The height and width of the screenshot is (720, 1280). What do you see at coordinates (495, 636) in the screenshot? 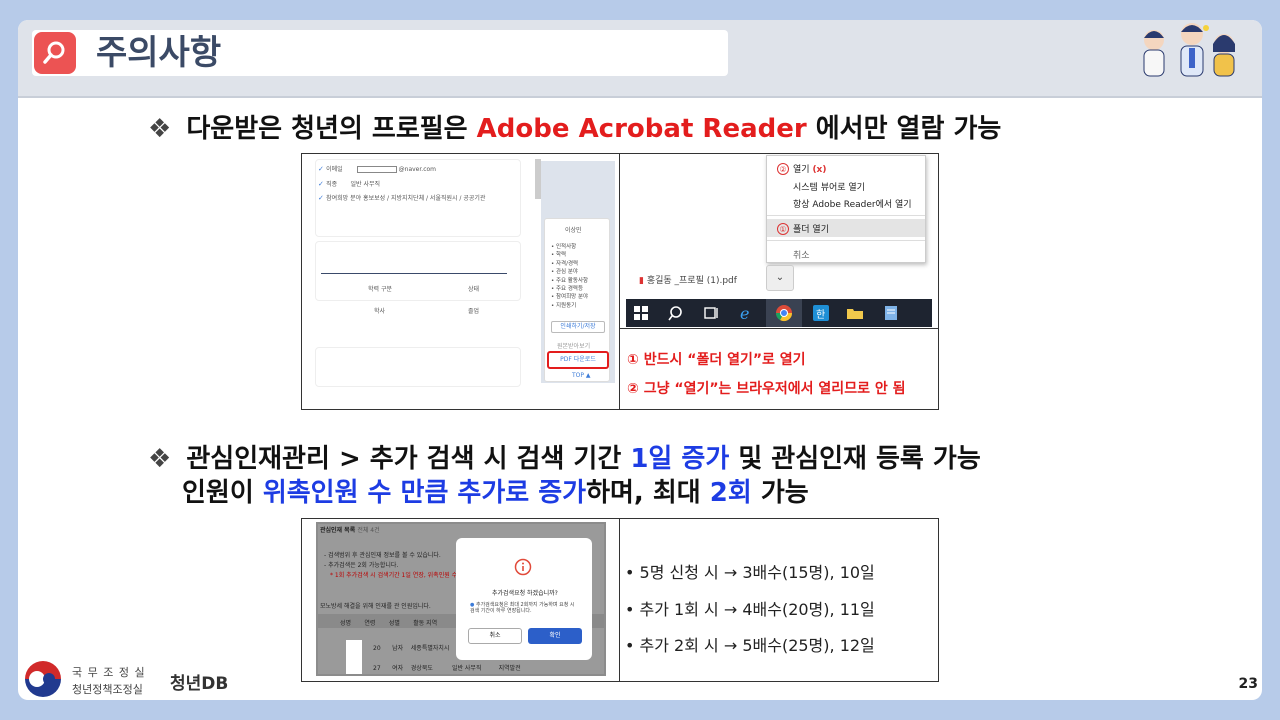
I see `cancel-button: 취소` at bounding box center [495, 636].